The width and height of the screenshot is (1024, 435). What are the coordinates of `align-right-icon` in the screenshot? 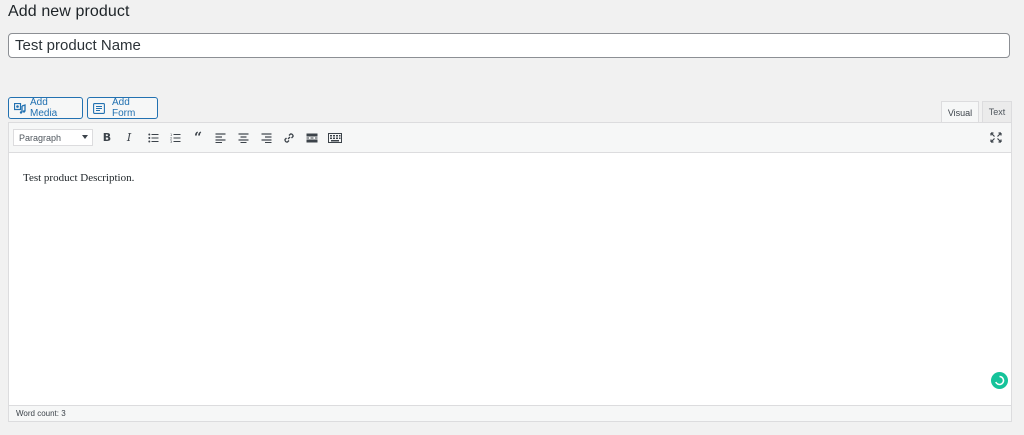 It's located at (266, 137).